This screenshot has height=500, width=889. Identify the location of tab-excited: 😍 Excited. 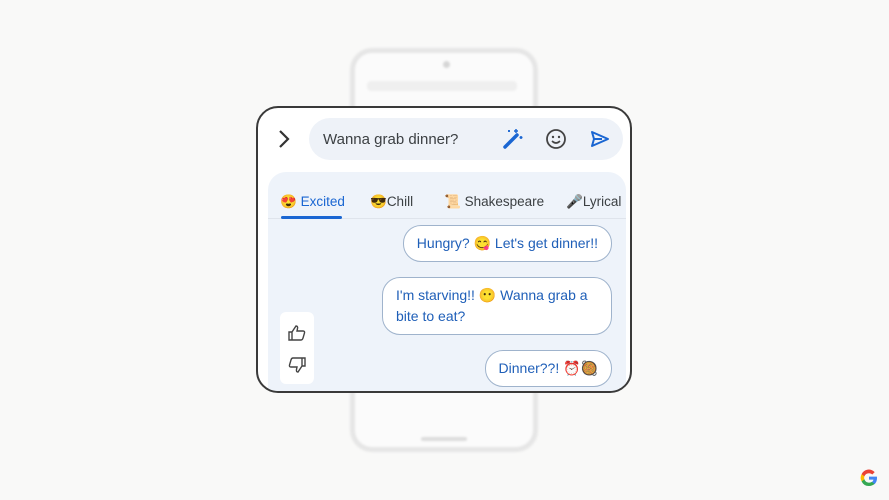
(312, 202).